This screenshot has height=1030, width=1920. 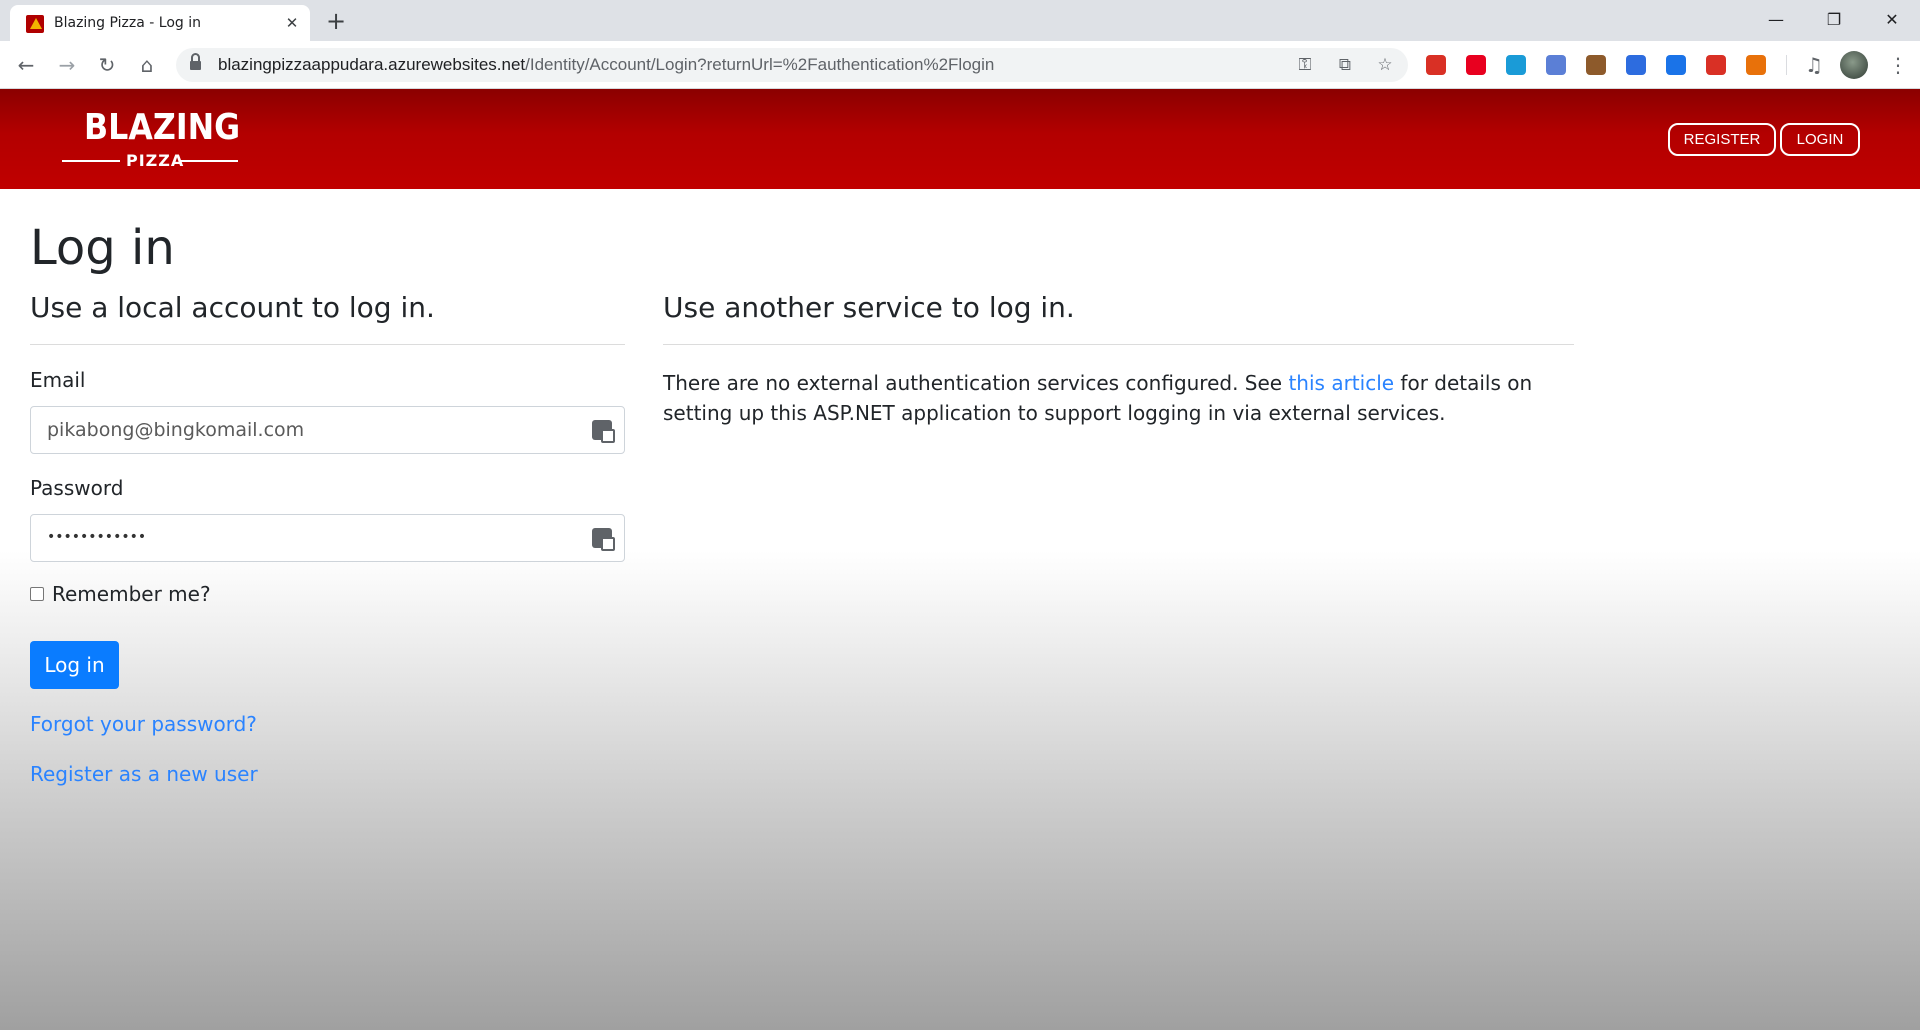 What do you see at coordinates (1436, 65) in the screenshot?
I see `bookmark-ext-icon` at bounding box center [1436, 65].